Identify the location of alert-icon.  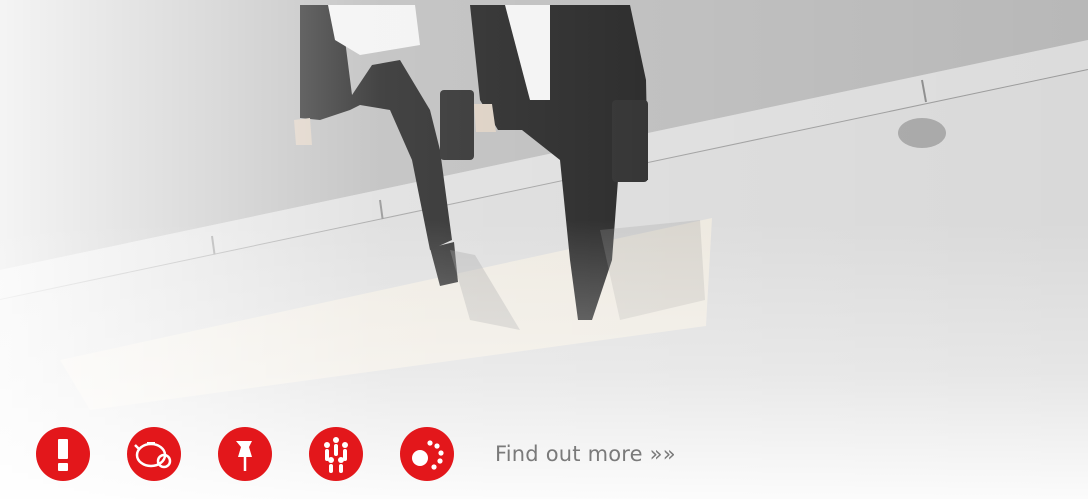
(63, 454).